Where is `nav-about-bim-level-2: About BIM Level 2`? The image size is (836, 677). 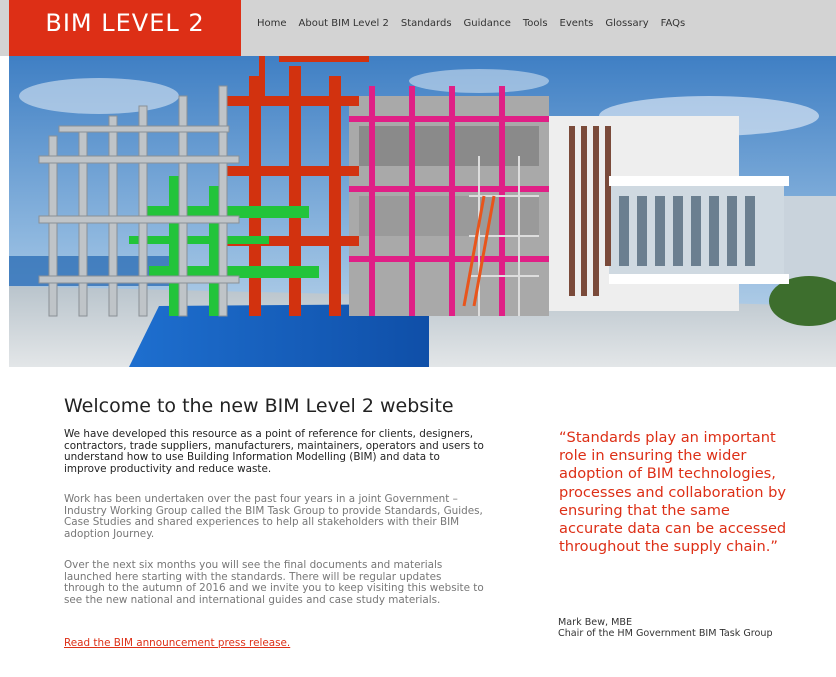 nav-about-bim-level-2: About BIM Level 2 is located at coordinates (344, 23).